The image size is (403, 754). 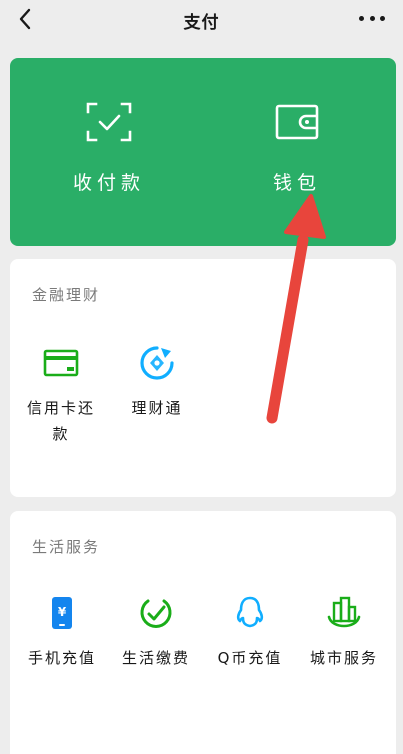 I want to click on phone-topup-button: ¥ 手机充值, so click(x=62, y=633).